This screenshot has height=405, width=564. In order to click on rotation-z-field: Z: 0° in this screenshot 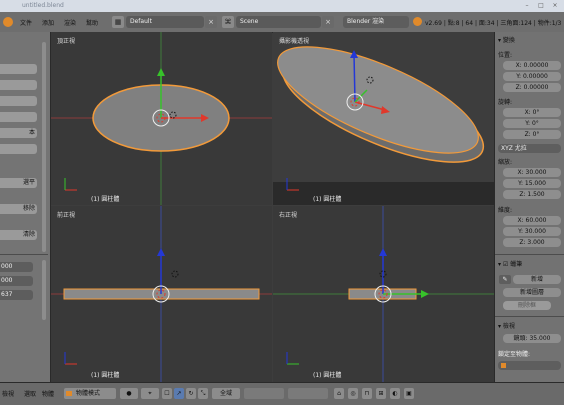, I will do `click(532, 134)`.